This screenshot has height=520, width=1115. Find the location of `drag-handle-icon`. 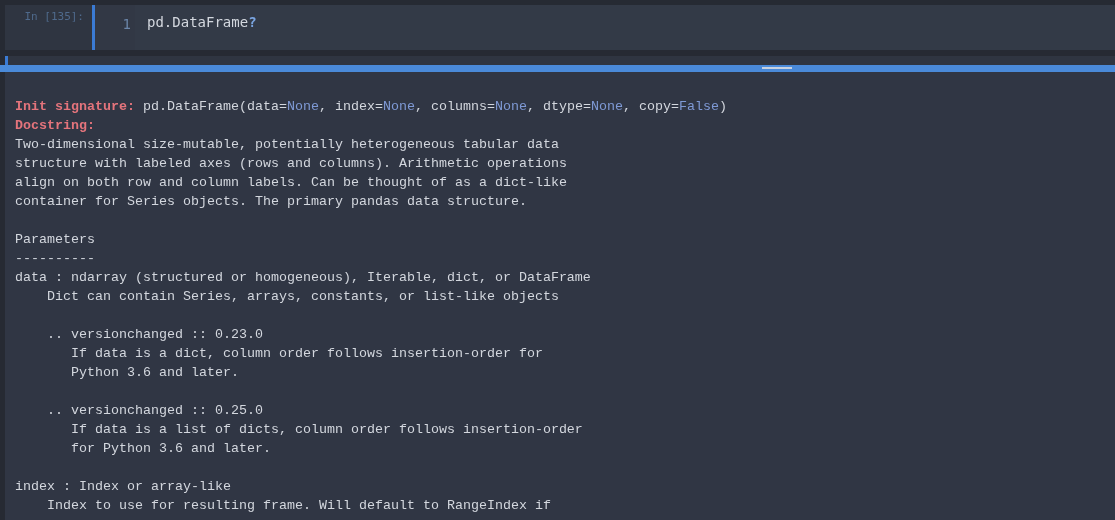

drag-handle-icon is located at coordinates (777, 68).